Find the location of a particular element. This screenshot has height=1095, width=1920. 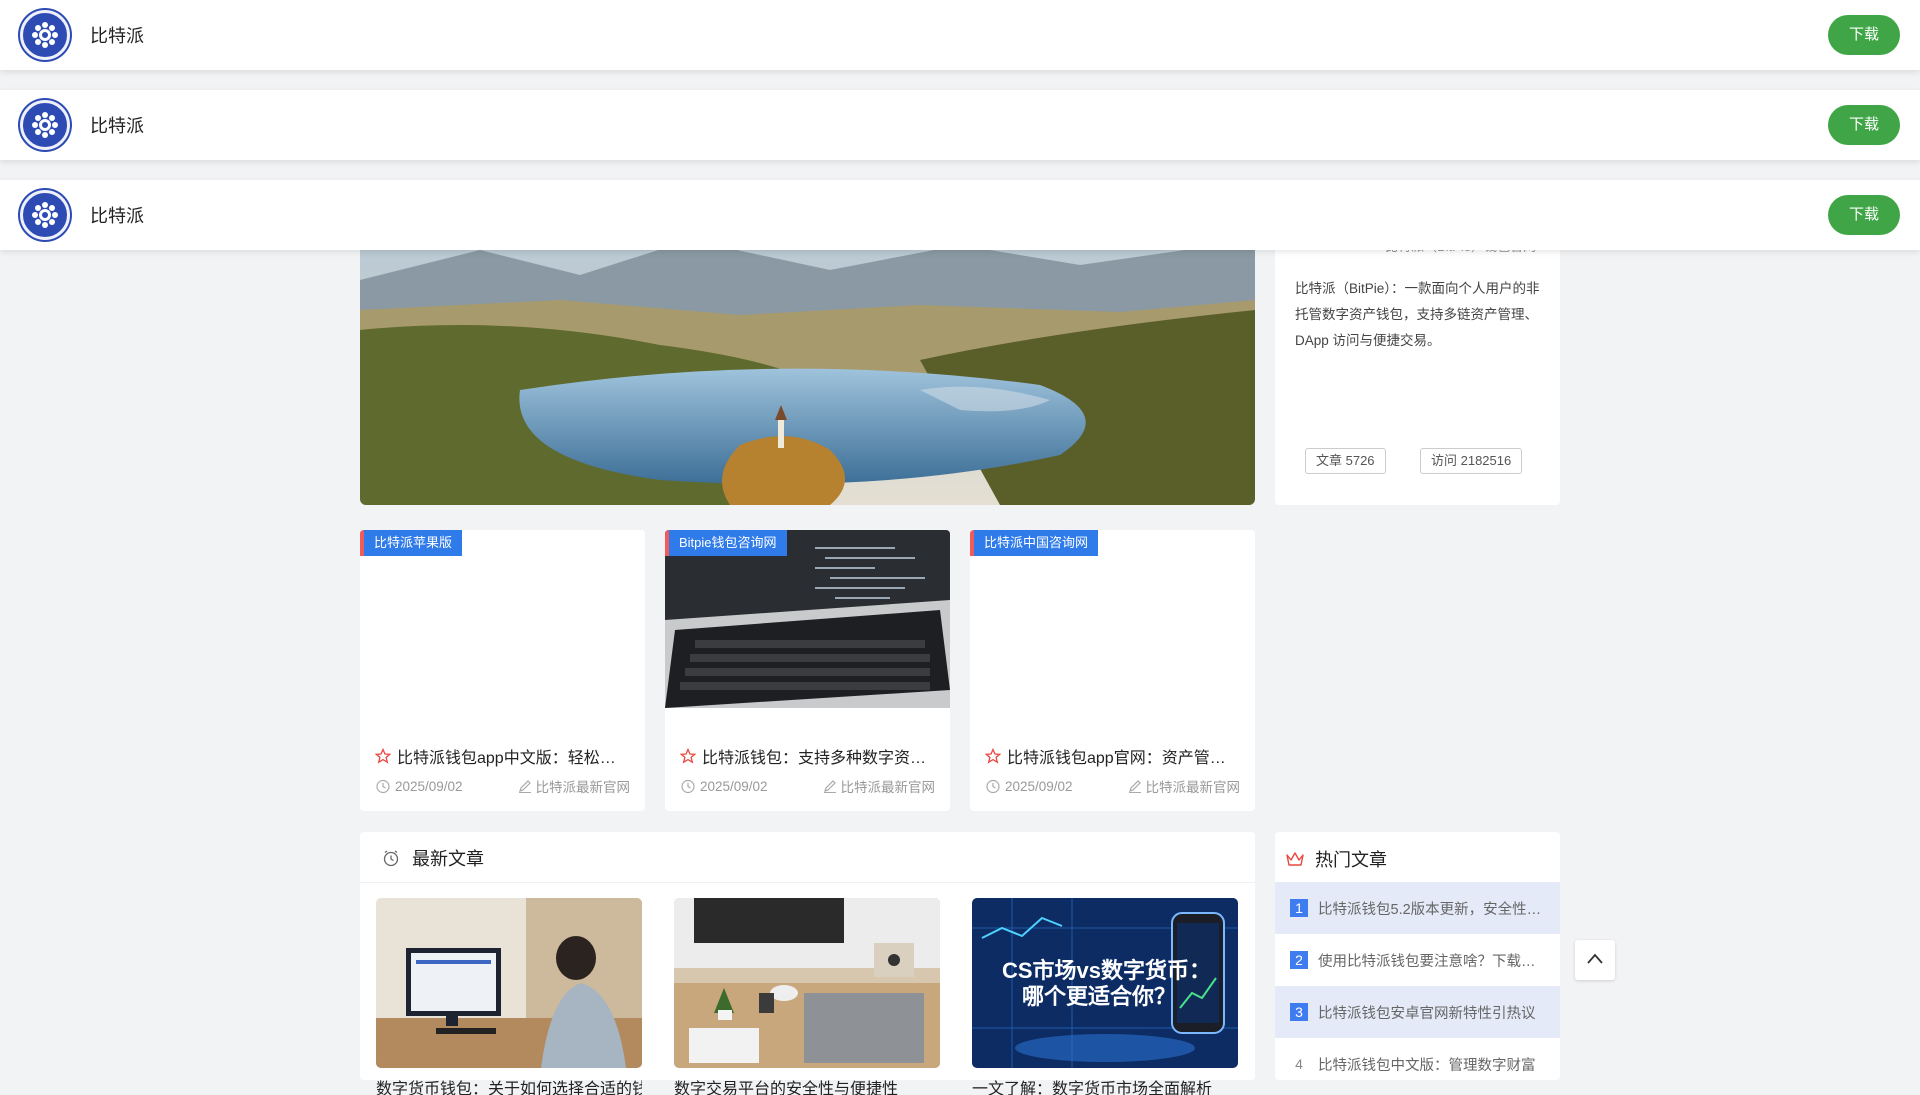

category-tag: Bitpie钱包咨询网 is located at coordinates (726, 543).